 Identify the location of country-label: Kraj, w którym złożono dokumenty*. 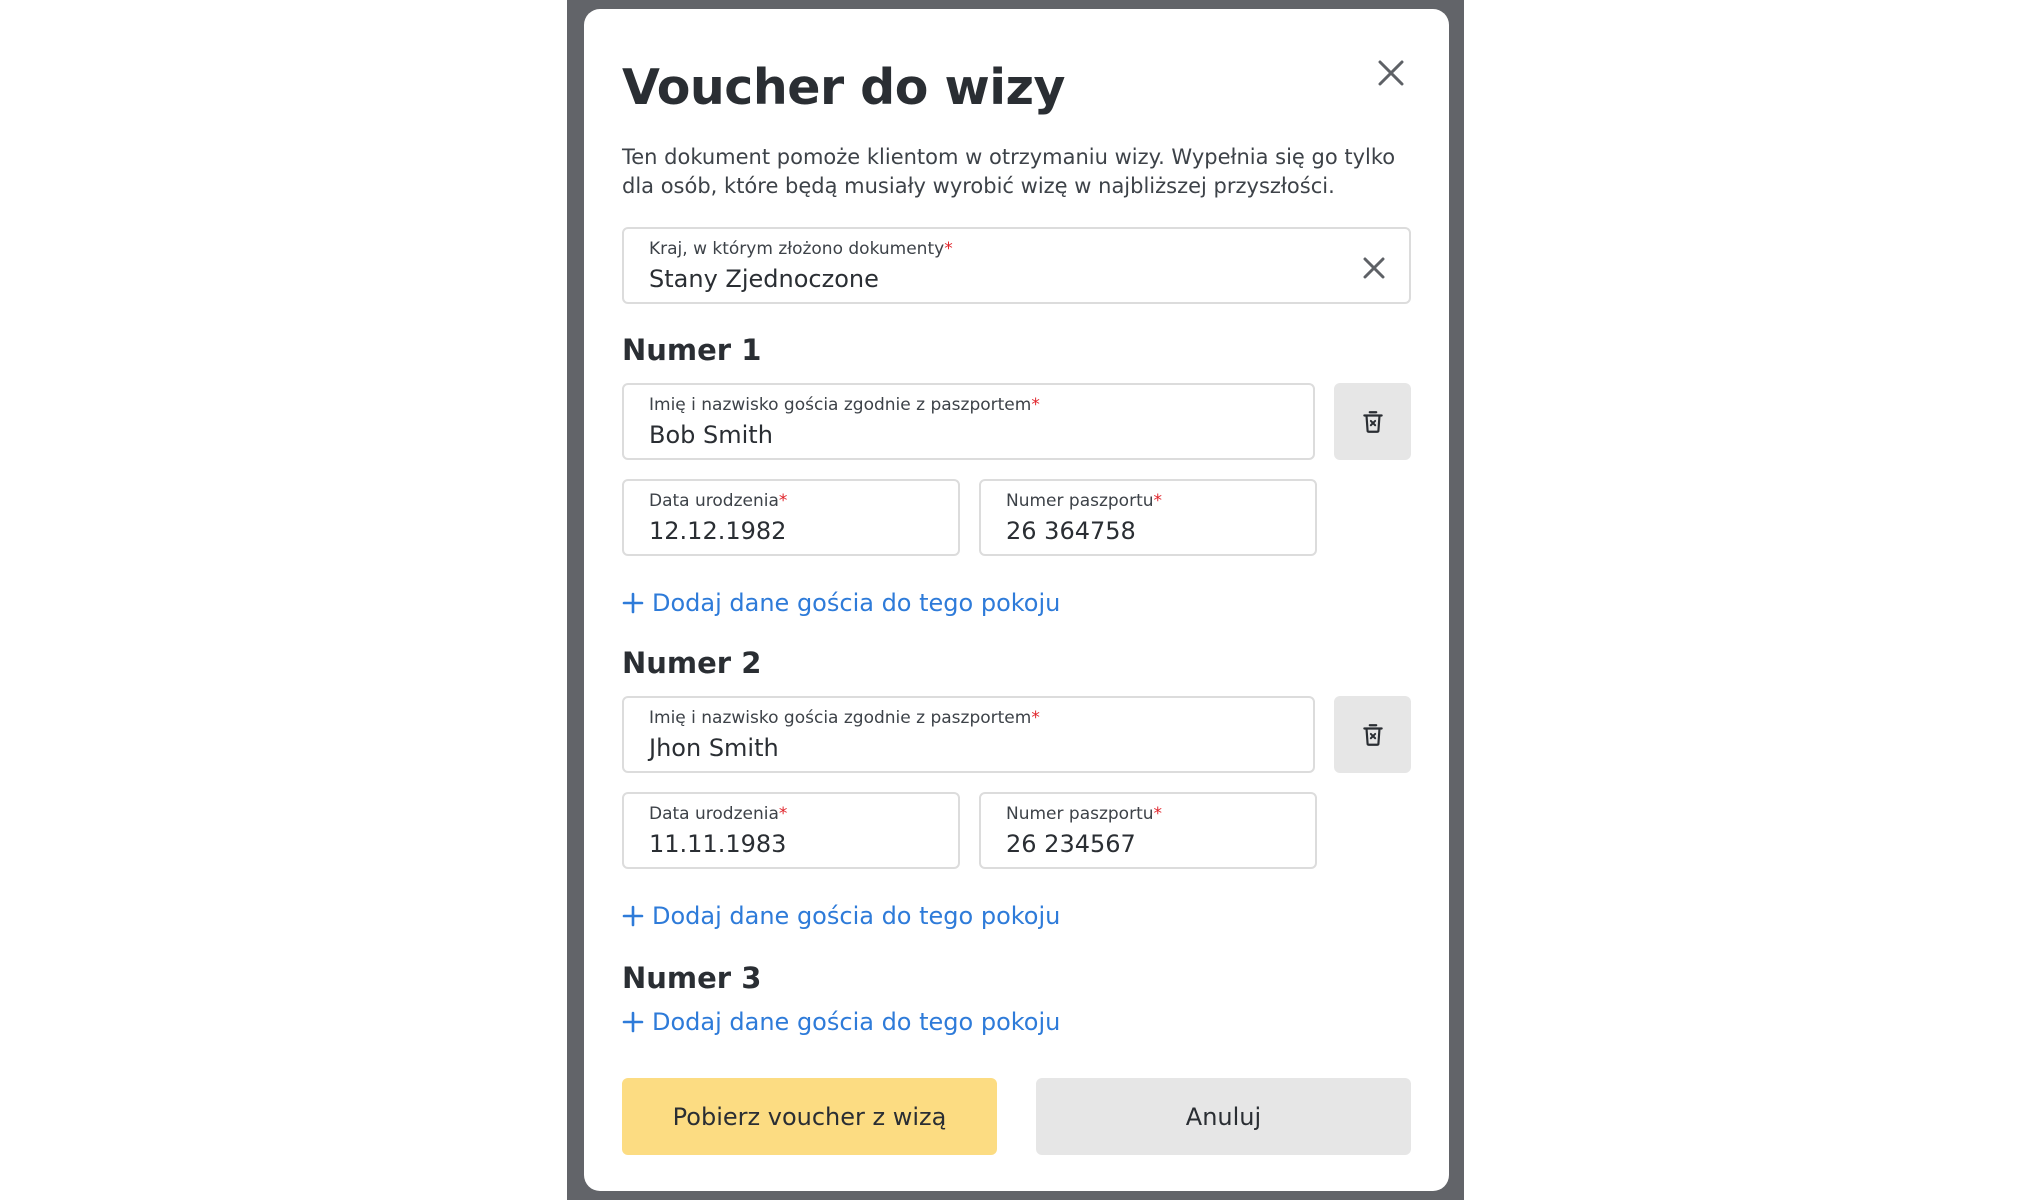
(801, 249).